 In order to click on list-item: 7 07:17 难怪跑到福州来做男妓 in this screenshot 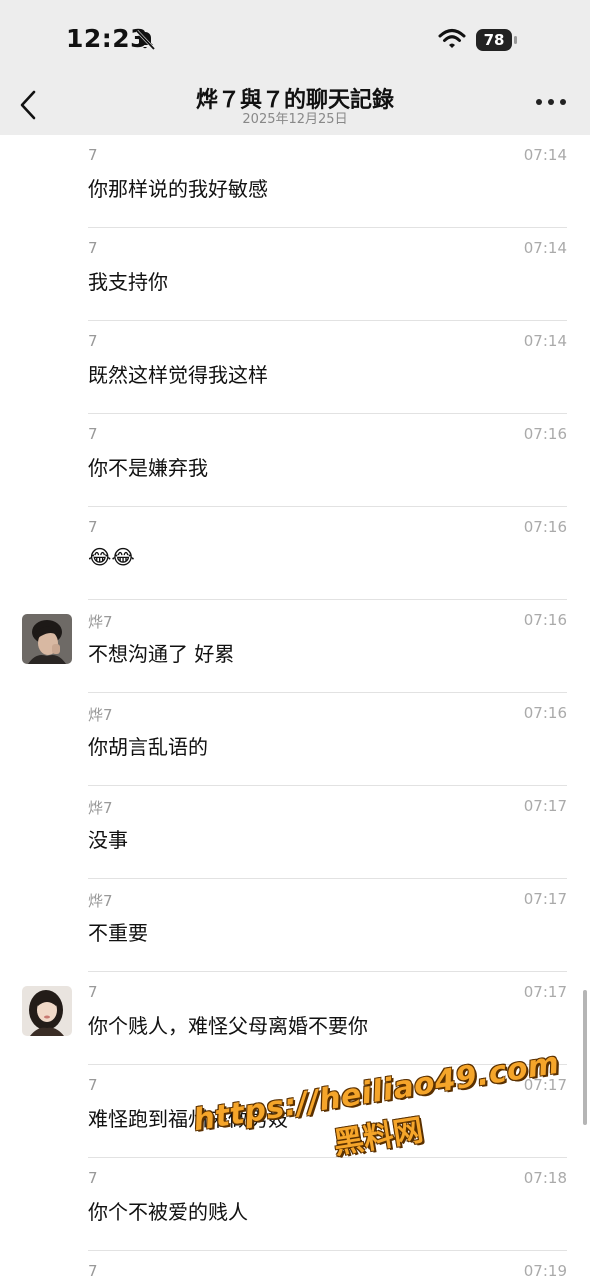, I will do `click(295, 1111)`.